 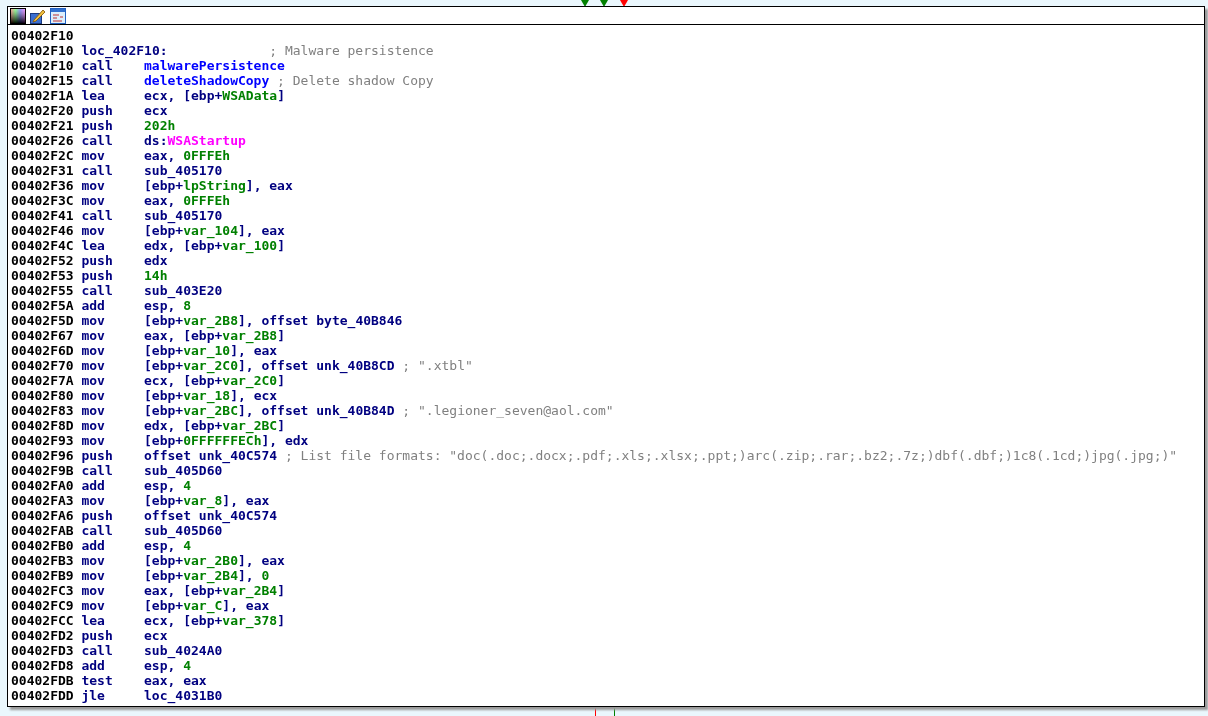 What do you see at coordinates (214, 590) in the screenshot?
I see `instruction-operand: eax, [ebp+var_2B4]` at bounding box center [214, 590].